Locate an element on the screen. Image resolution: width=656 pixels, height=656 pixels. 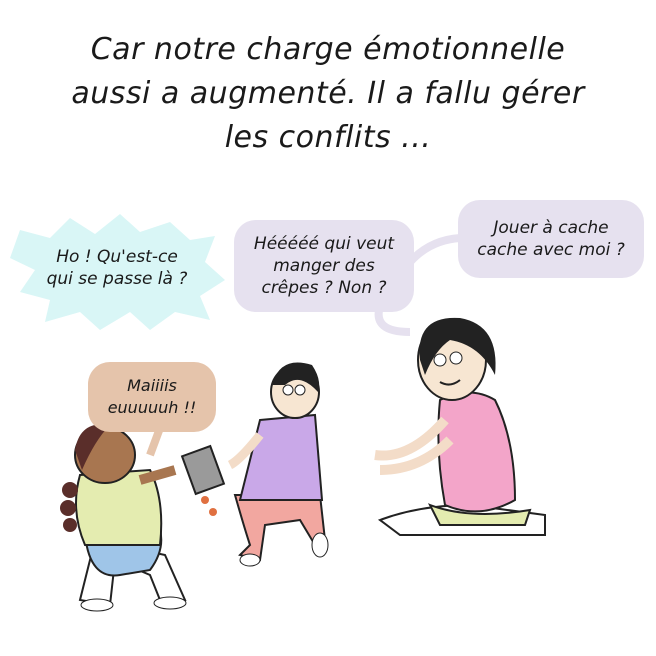
bubble-line: Ho ! Qu'est-ce is located at coordinates (117, 257).